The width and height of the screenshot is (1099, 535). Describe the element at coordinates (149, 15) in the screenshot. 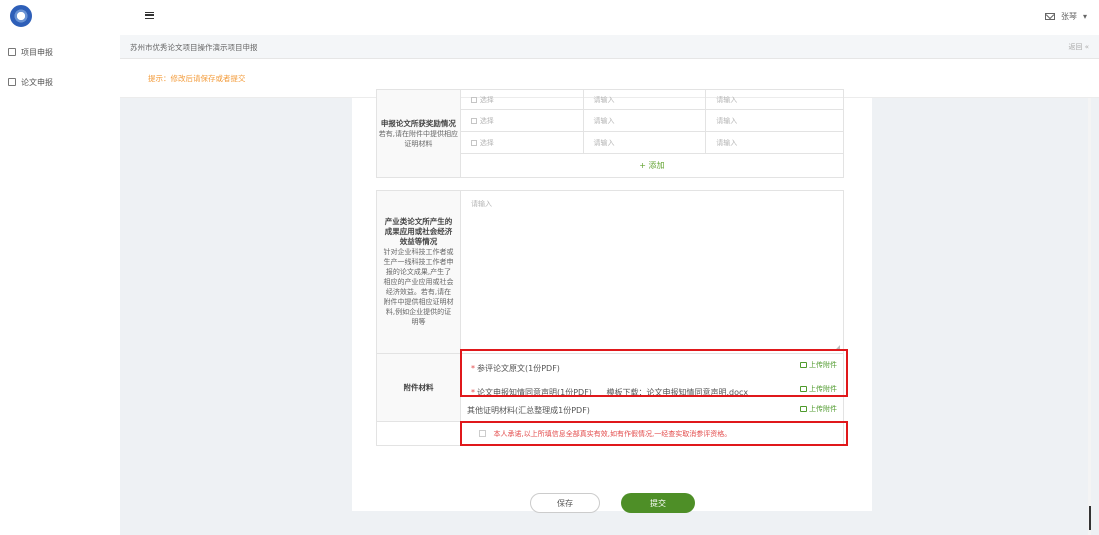

I see `menu-icon` at that location.